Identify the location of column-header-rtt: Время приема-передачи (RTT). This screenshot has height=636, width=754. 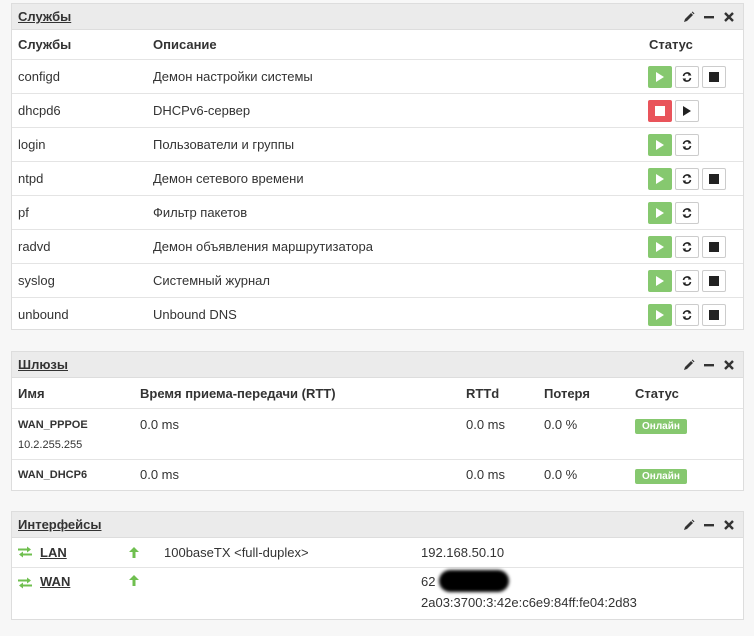
(238, 393).